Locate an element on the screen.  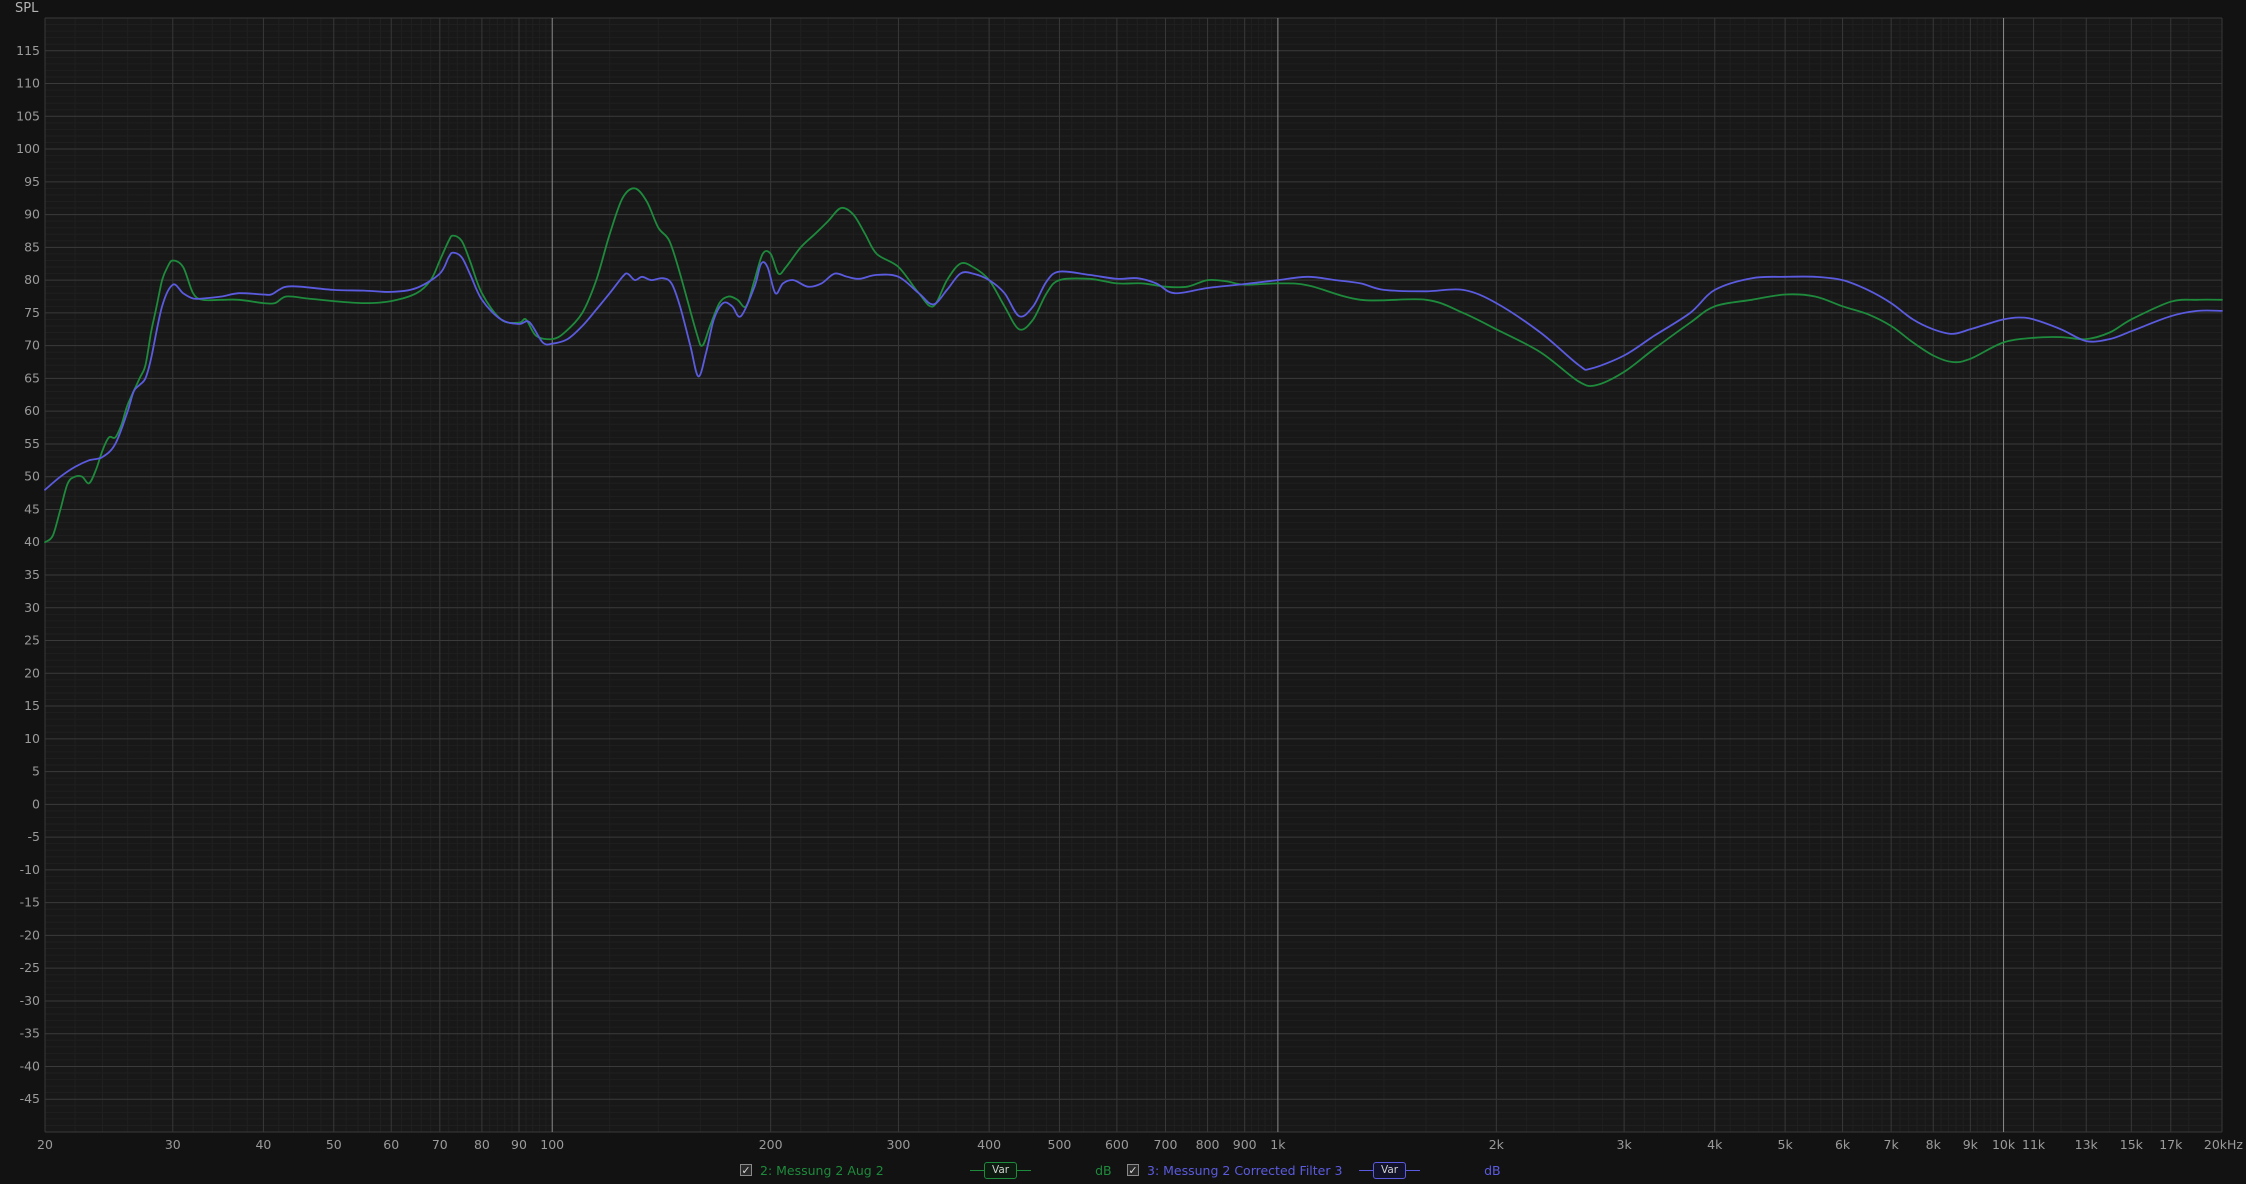
x-tick-label: 20kHz is located at coordinates (2224, 1144).